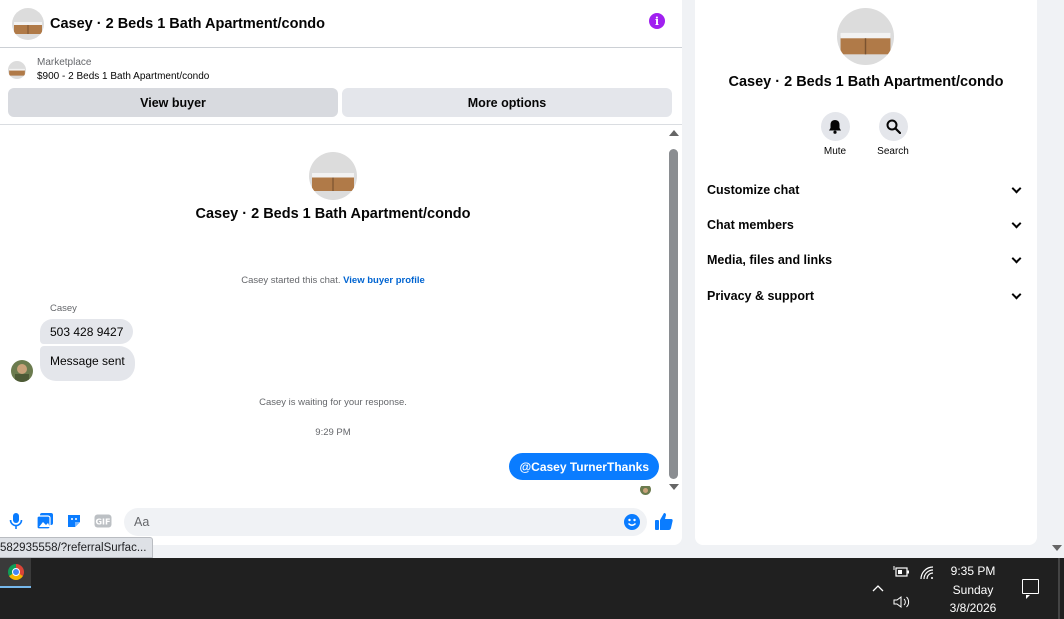 Image resolution: width=1064 pixels, height=619 pixels. I want to click on incoming-message: Message sent, so click(87, 363).